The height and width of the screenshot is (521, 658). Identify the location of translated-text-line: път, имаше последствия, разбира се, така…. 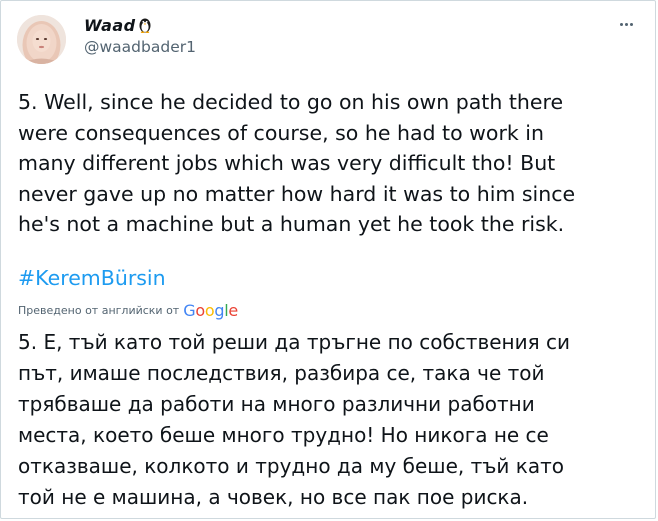
(281, 373).